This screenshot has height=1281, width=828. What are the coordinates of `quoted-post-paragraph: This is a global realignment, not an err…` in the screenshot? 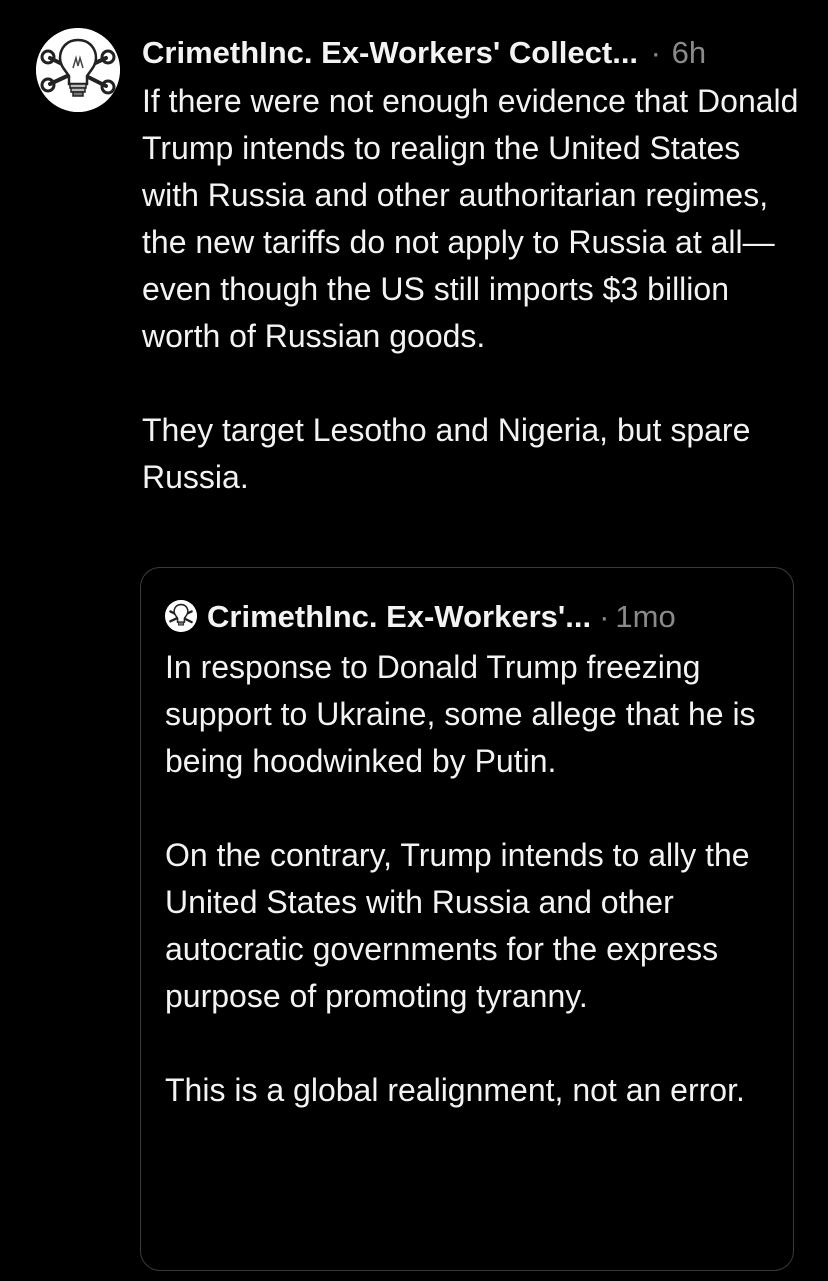 It's located at (455, 1090).